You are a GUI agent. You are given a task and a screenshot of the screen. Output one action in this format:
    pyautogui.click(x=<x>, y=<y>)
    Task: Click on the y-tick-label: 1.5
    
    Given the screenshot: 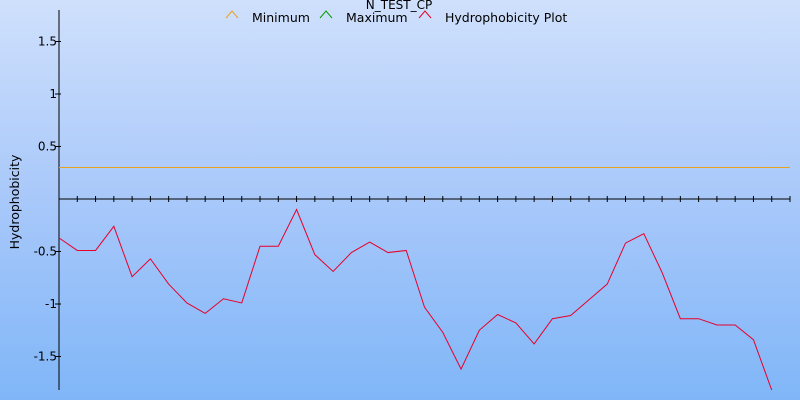 What is the action you would take?
    pyautogui.click(x=47, y=42)
    